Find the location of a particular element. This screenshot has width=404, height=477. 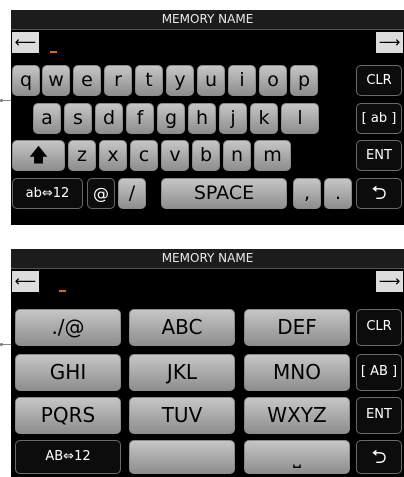

key-g: g is located at coordinates (171, 118).